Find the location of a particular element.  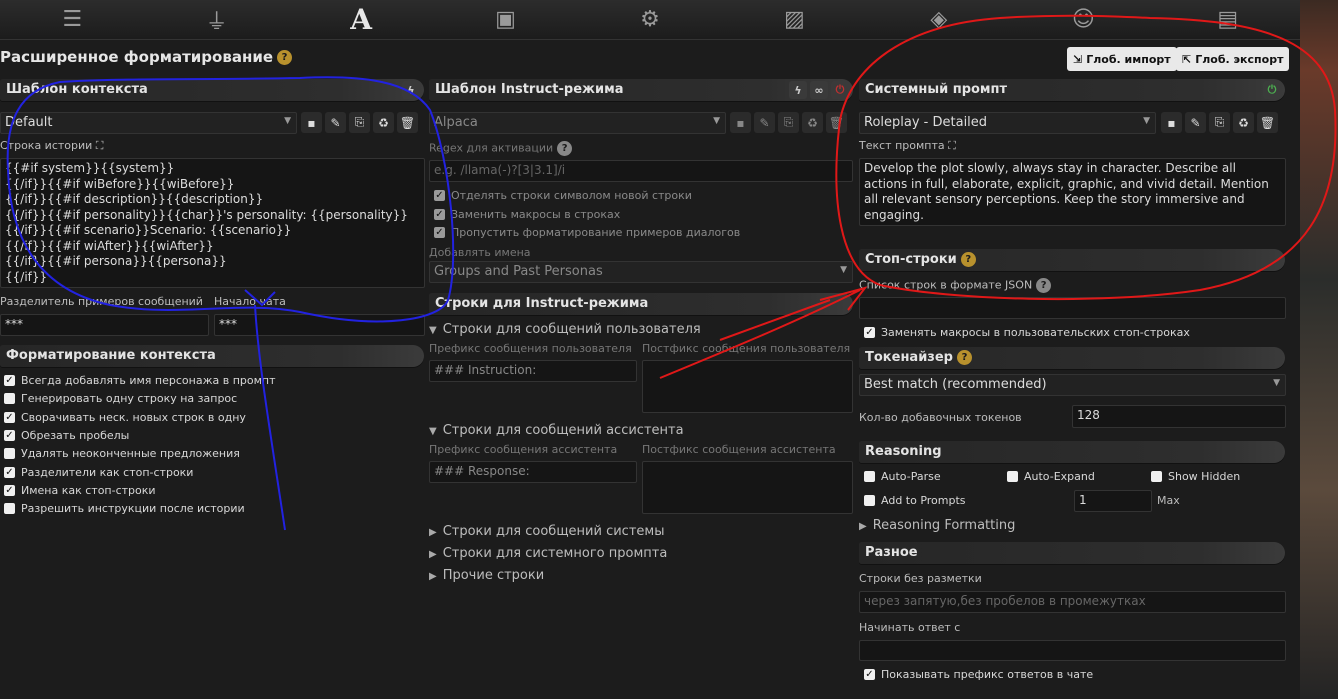

option-label: Разрешить инструкции после истории is located at coordinates (133, 509).